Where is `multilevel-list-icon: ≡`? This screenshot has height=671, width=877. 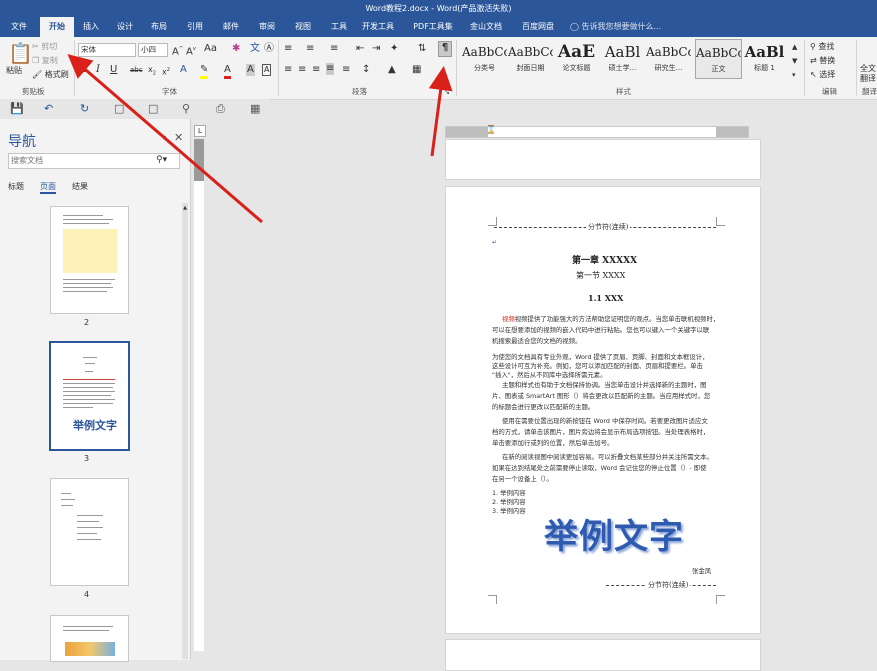 multilevel-list-icon: ≡ is located at coordinates (334, 49).